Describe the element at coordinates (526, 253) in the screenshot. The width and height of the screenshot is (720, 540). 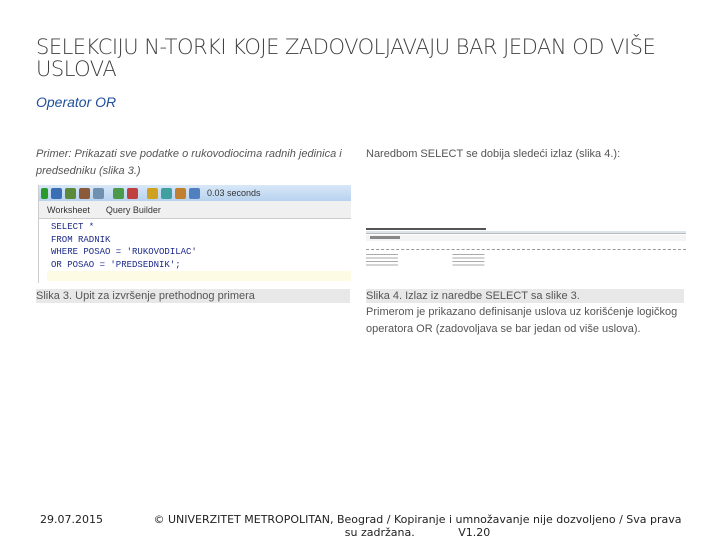
I see `query-result-screenshot` at that location.